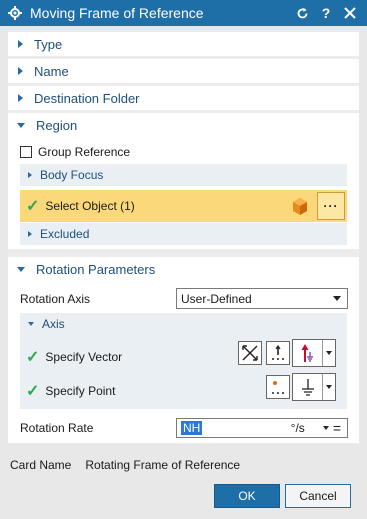 The image size is (367, 519). Describe the element at coordinates (247, 496) in the screenshot. I see `ok-button: OK` at that location.